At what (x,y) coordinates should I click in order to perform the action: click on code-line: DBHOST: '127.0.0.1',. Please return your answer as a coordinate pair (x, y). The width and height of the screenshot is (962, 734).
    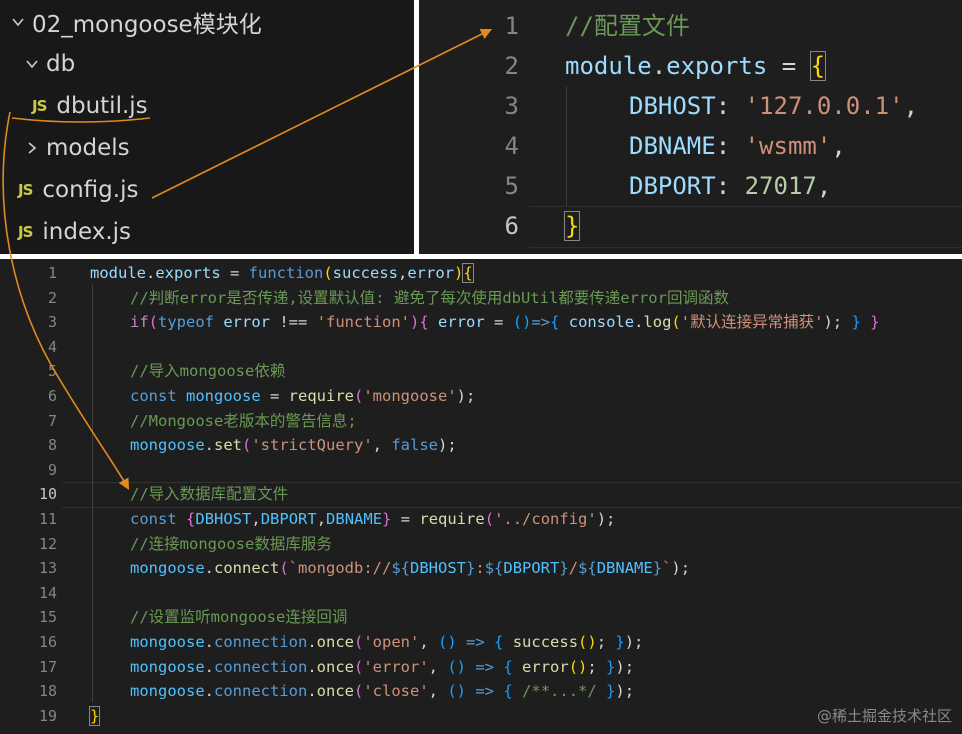
    Looking at the image, I should click on (774, 106).